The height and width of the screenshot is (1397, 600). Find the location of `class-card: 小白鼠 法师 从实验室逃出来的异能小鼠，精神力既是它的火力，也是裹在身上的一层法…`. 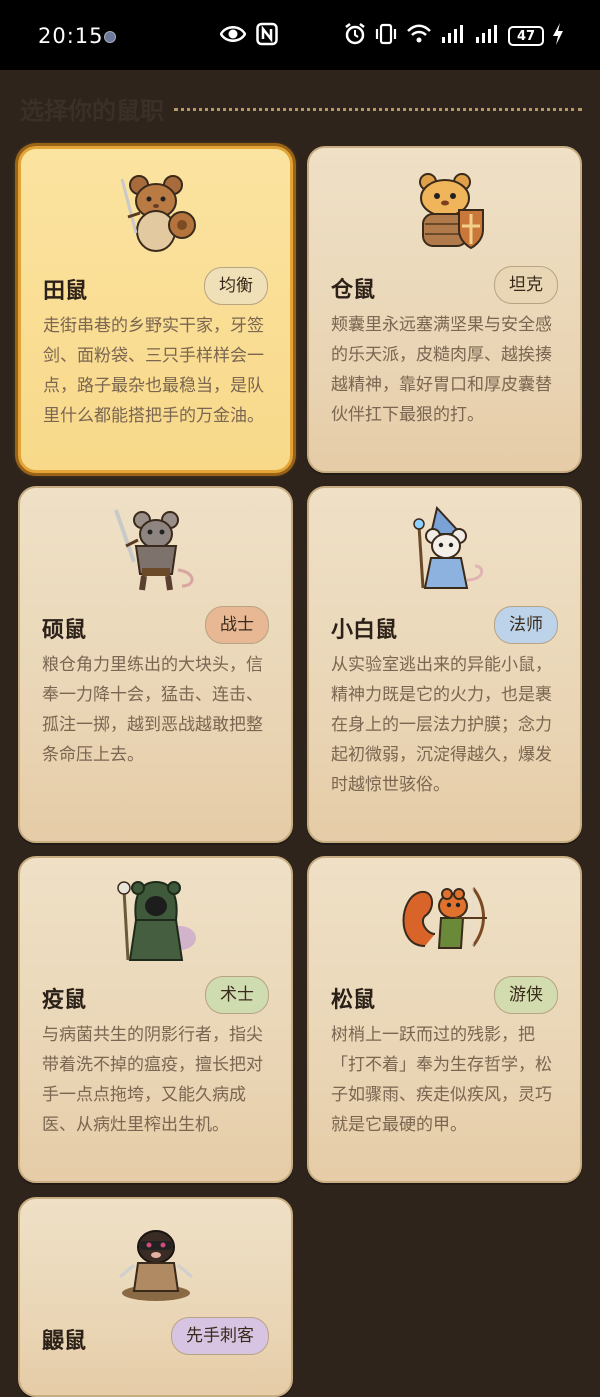

class-card: 小白鼠 法师 从实验室逃出来的异能小鼠，精神力既是它的火力，也是裹在身上的一层法… is located at coordinates (444, 664).